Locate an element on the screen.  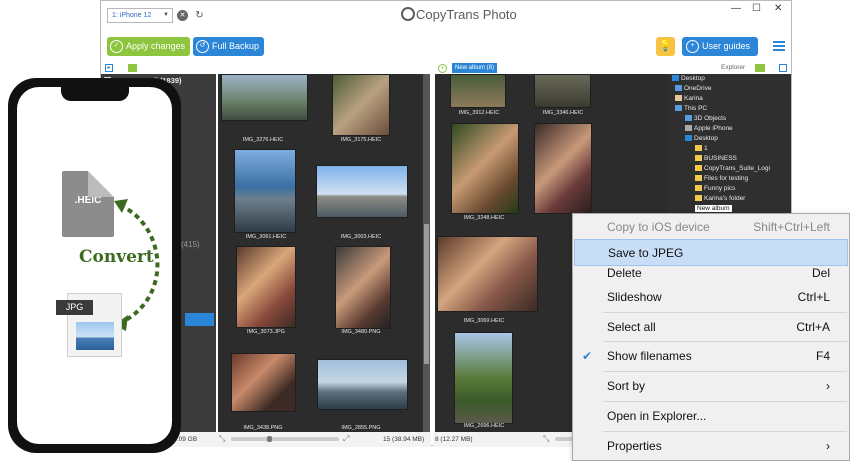
heic-file-icon: .HEIC is located at coordinates (88, 204).